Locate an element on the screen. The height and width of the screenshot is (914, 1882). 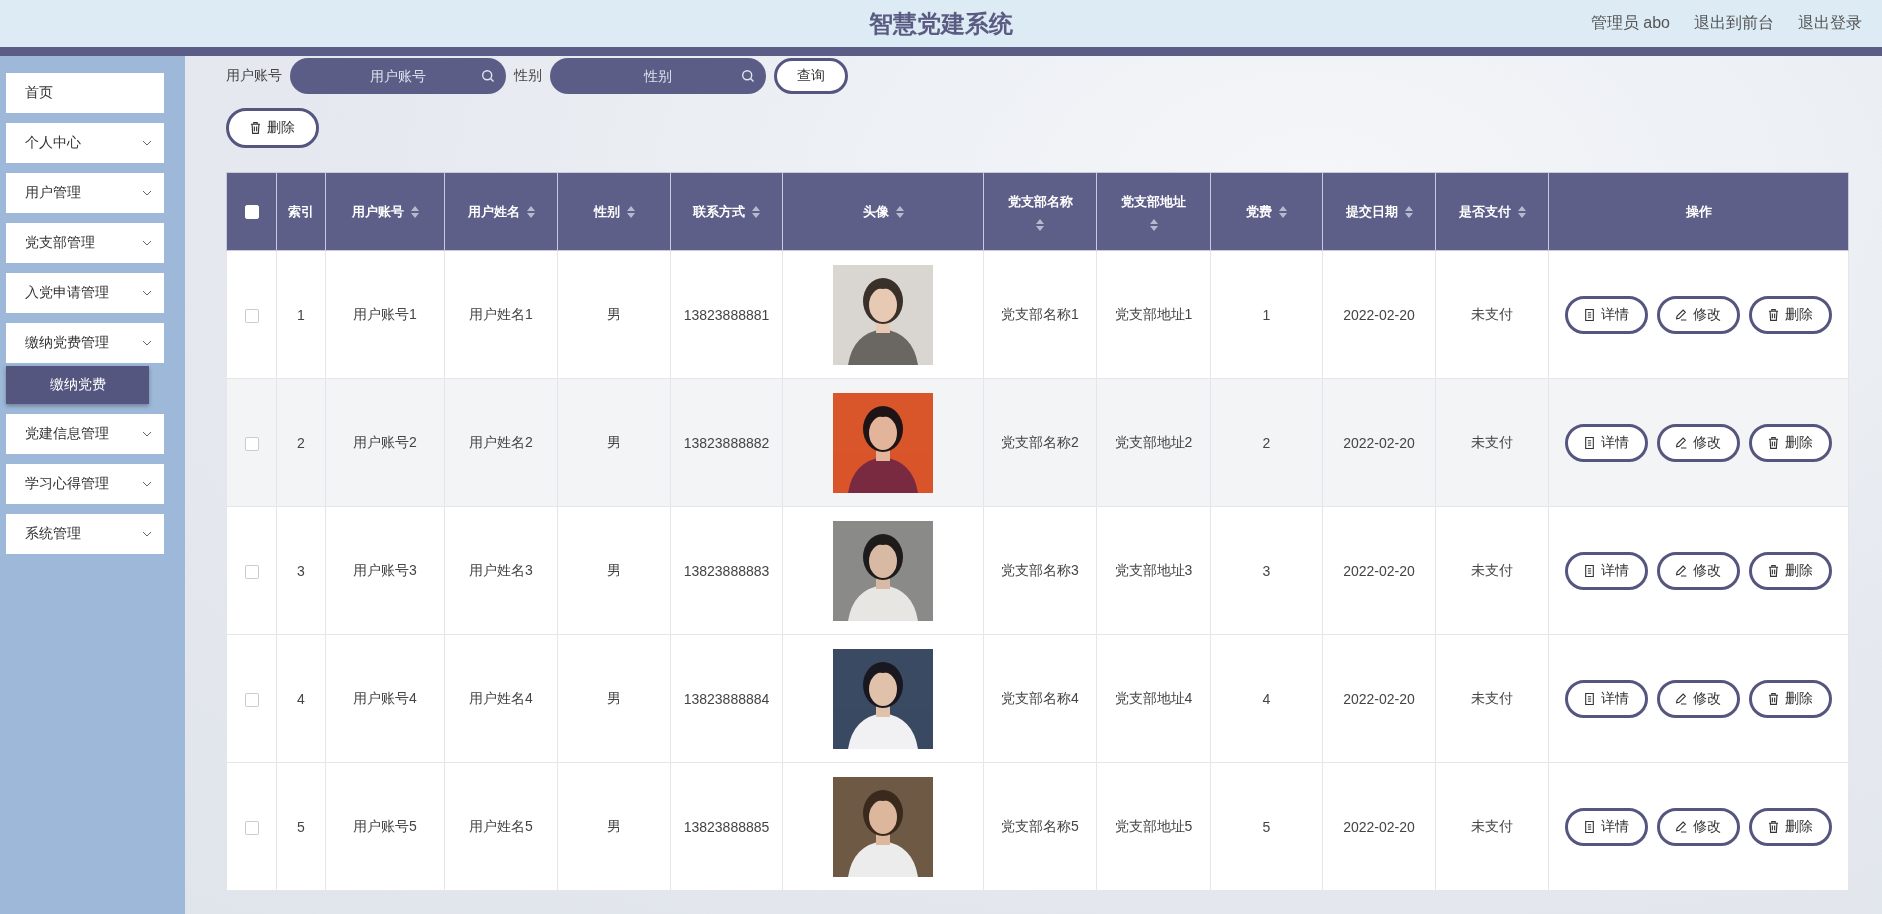
menu-item: 入党申请管理 is located at coordinates (85, 293).